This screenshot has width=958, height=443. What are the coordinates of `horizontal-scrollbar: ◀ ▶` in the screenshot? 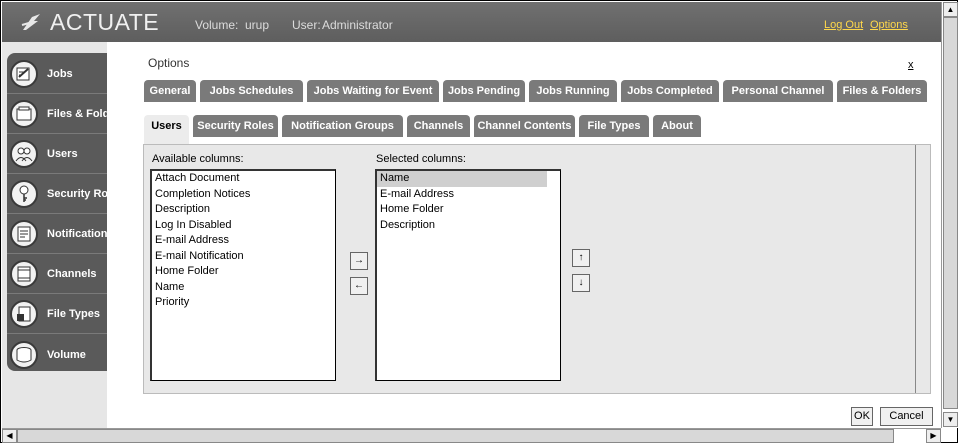 It's located at (471, 435).